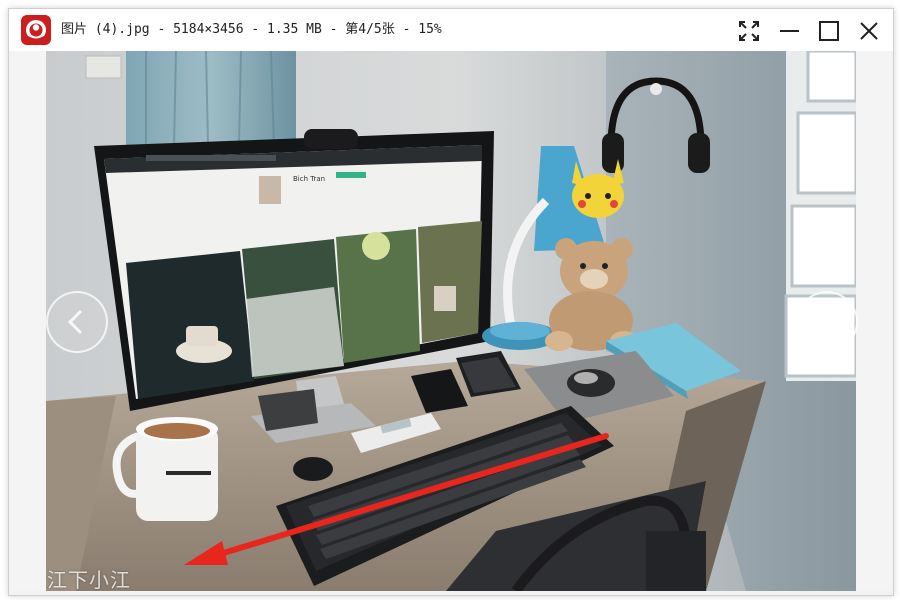 This screenshot has height=600, width=900. I want to click on chevron-left-icon, so click(75, 322).